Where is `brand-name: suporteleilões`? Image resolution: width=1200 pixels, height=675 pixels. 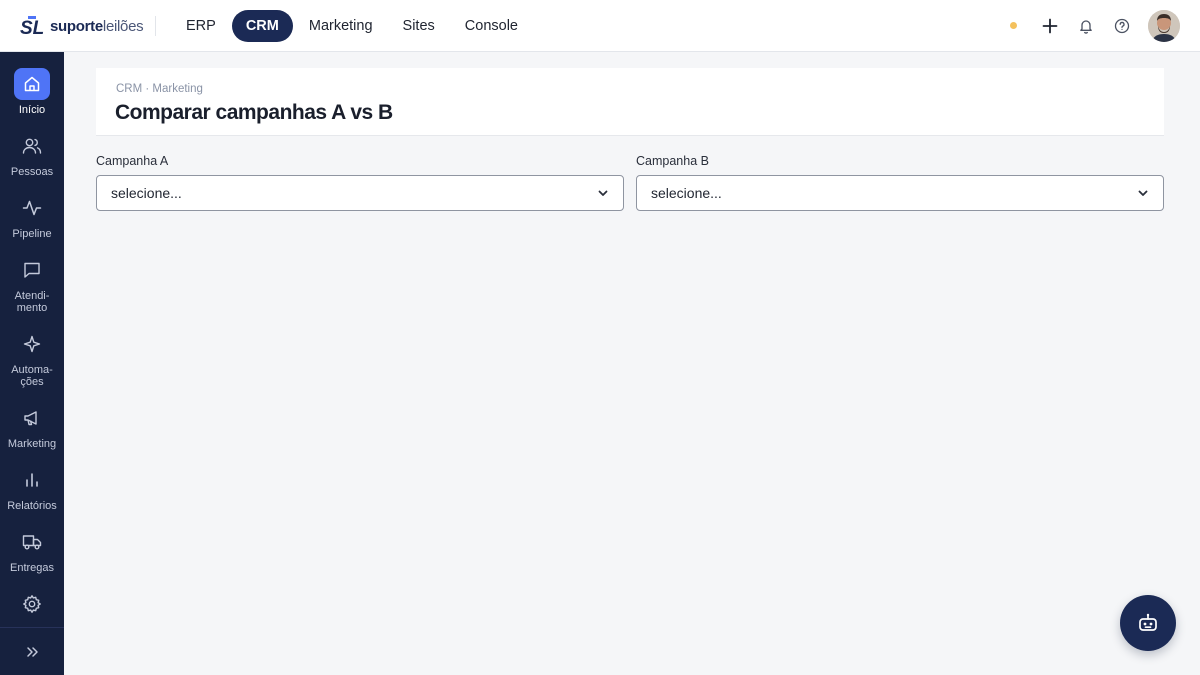
brand-name: suporteleilões is located at coordinates (97, 26).